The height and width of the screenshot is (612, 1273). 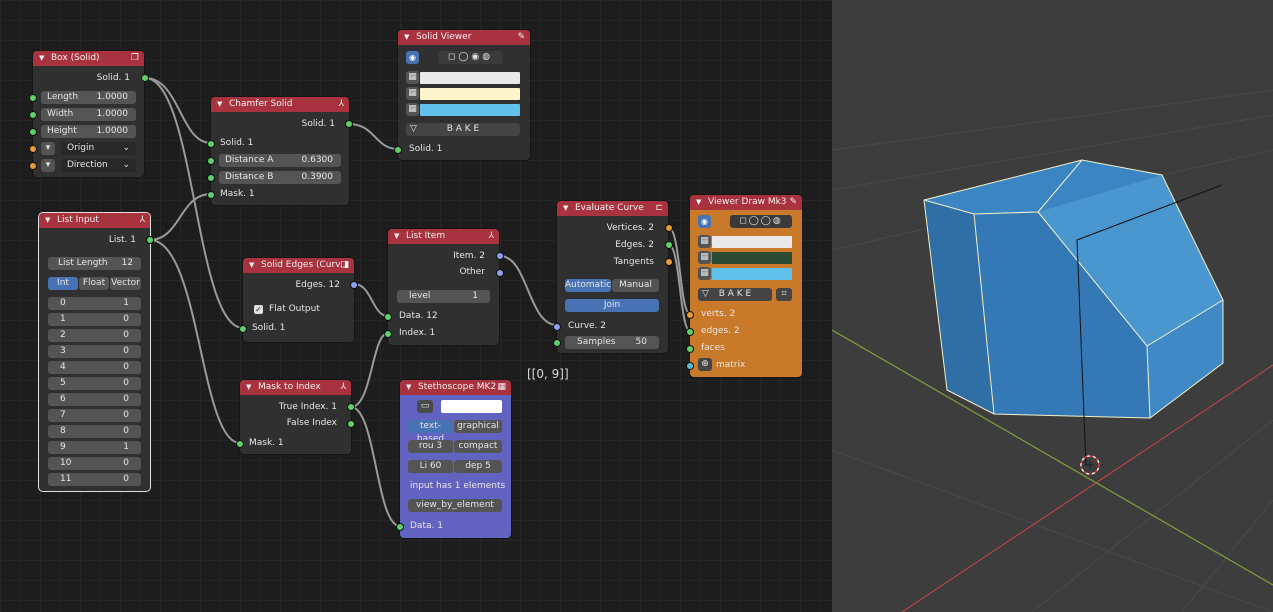 What do you see at coordinates (280, 177) in the screenshot?
I see `distance-b-field: Distance B 0.3900` at bounding box center [280, 177].